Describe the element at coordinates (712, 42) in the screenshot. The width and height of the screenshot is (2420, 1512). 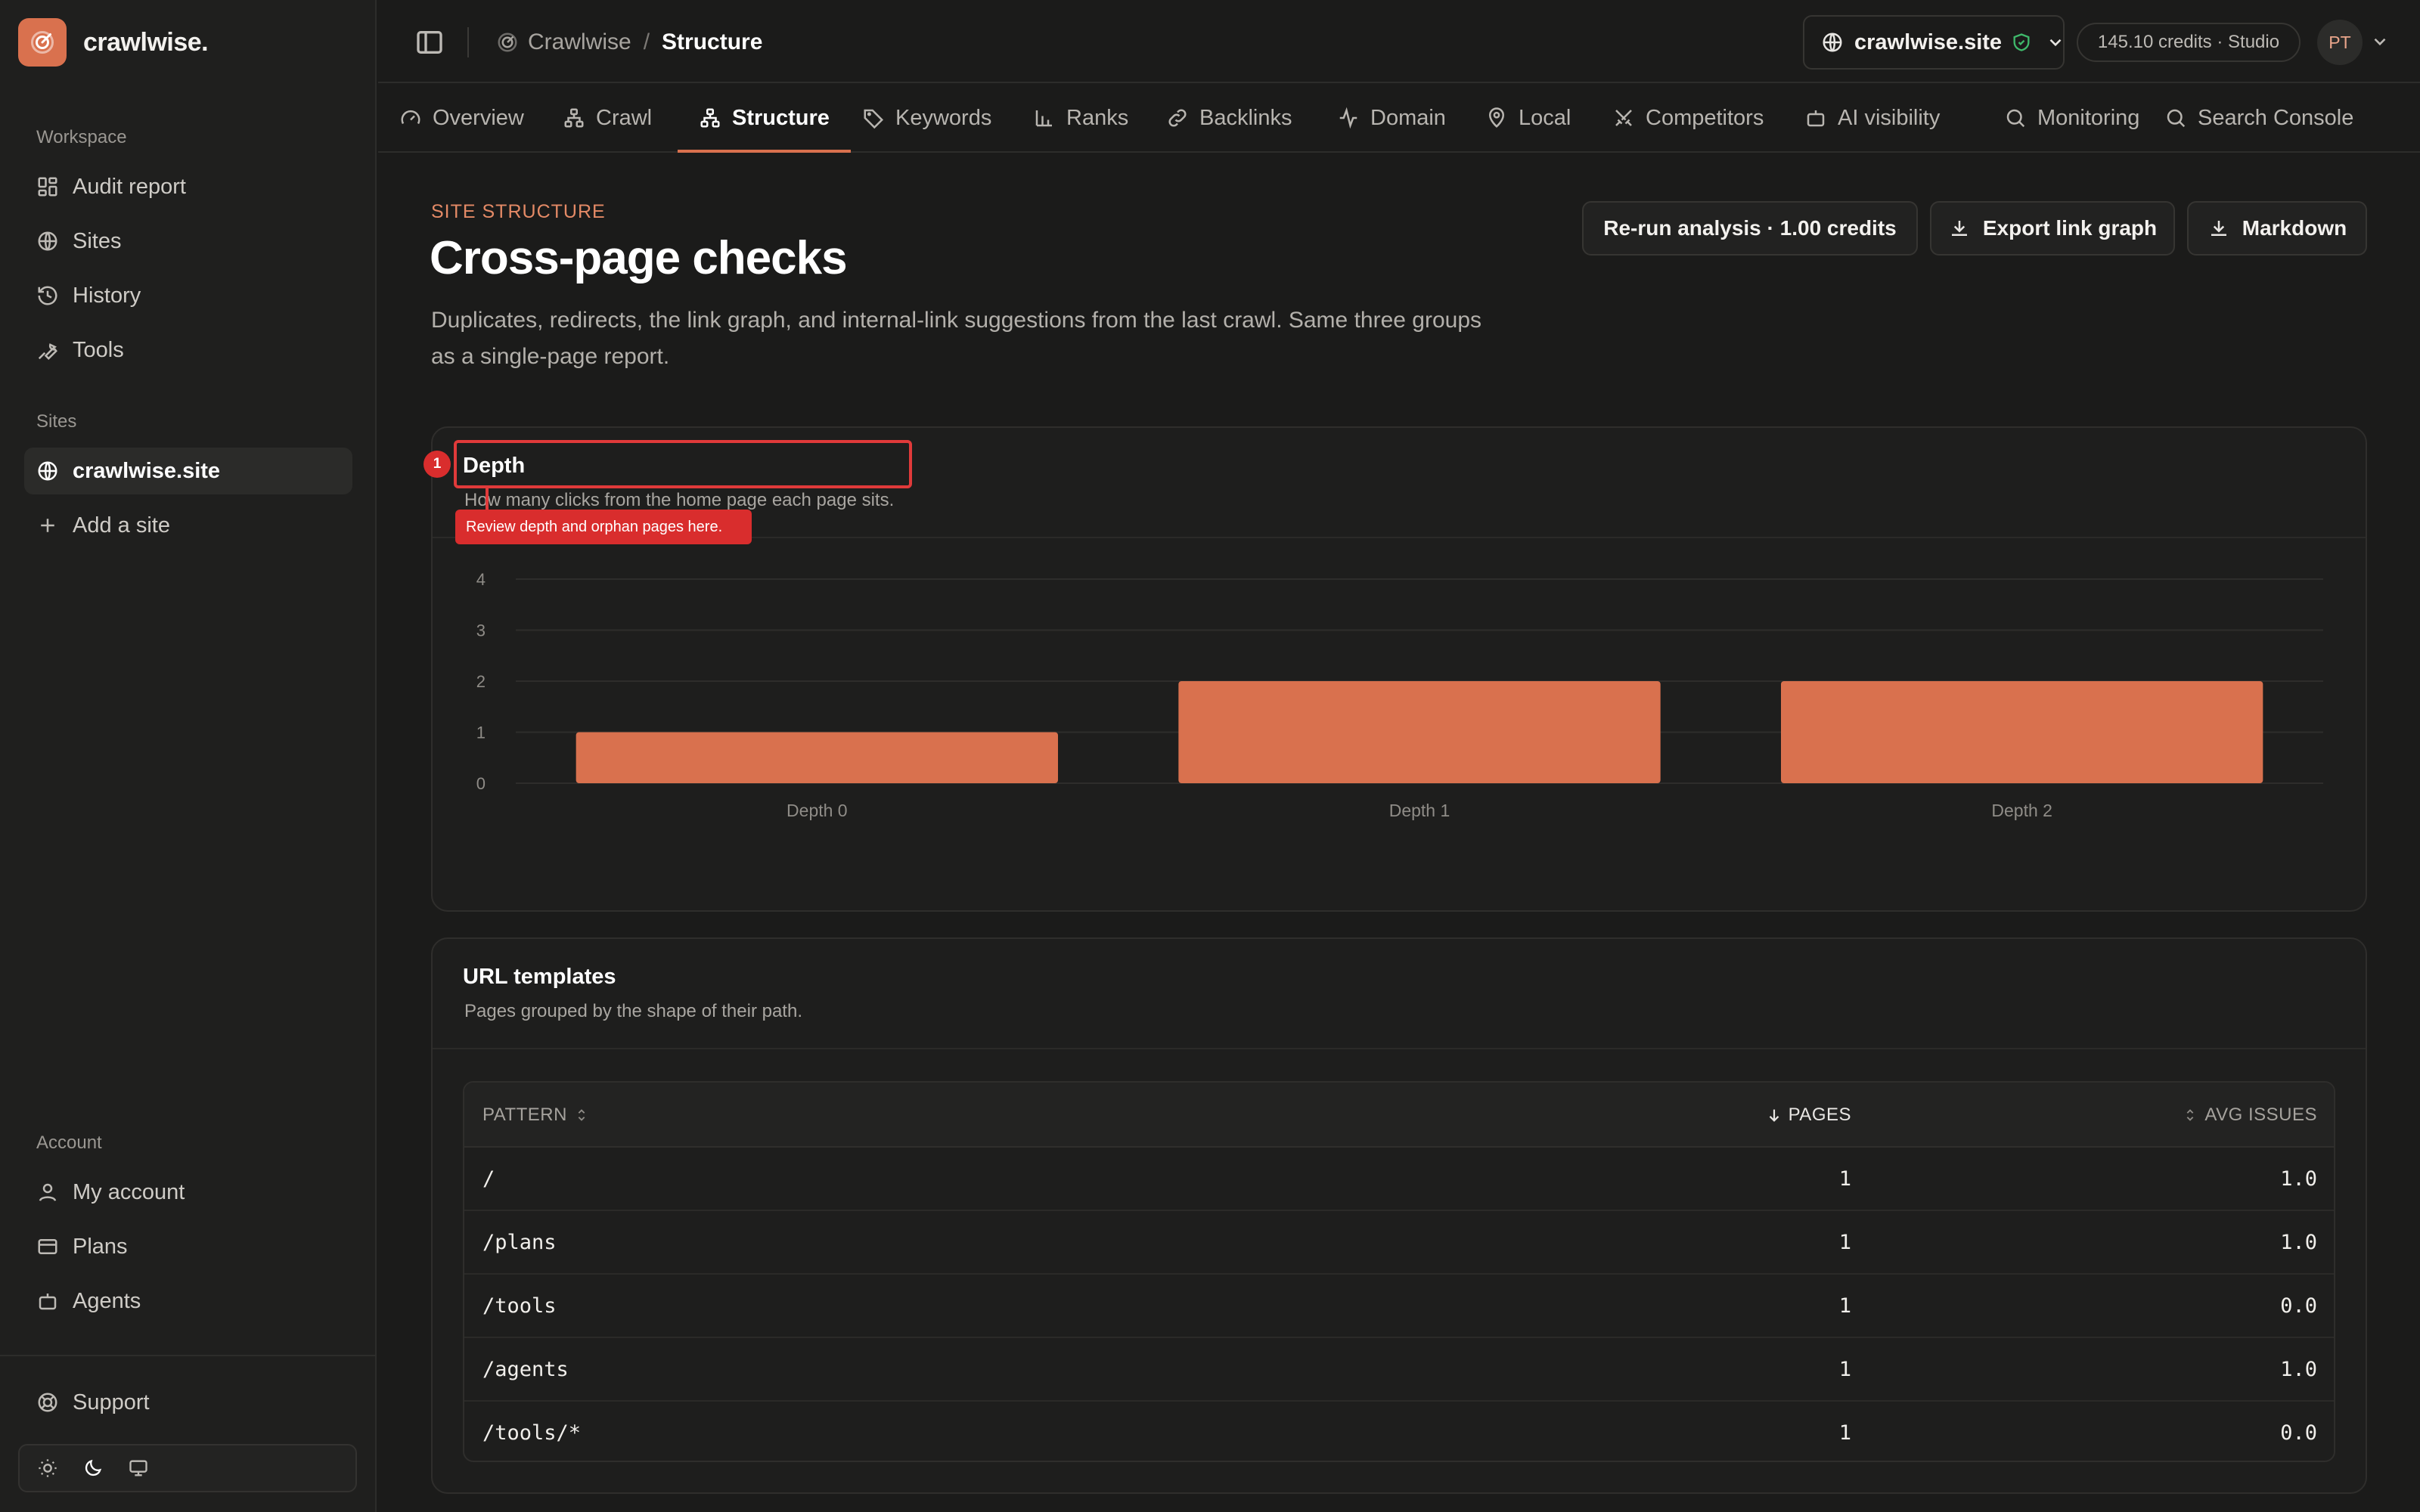
I see `breadcrumb-current: Structure` at that location.